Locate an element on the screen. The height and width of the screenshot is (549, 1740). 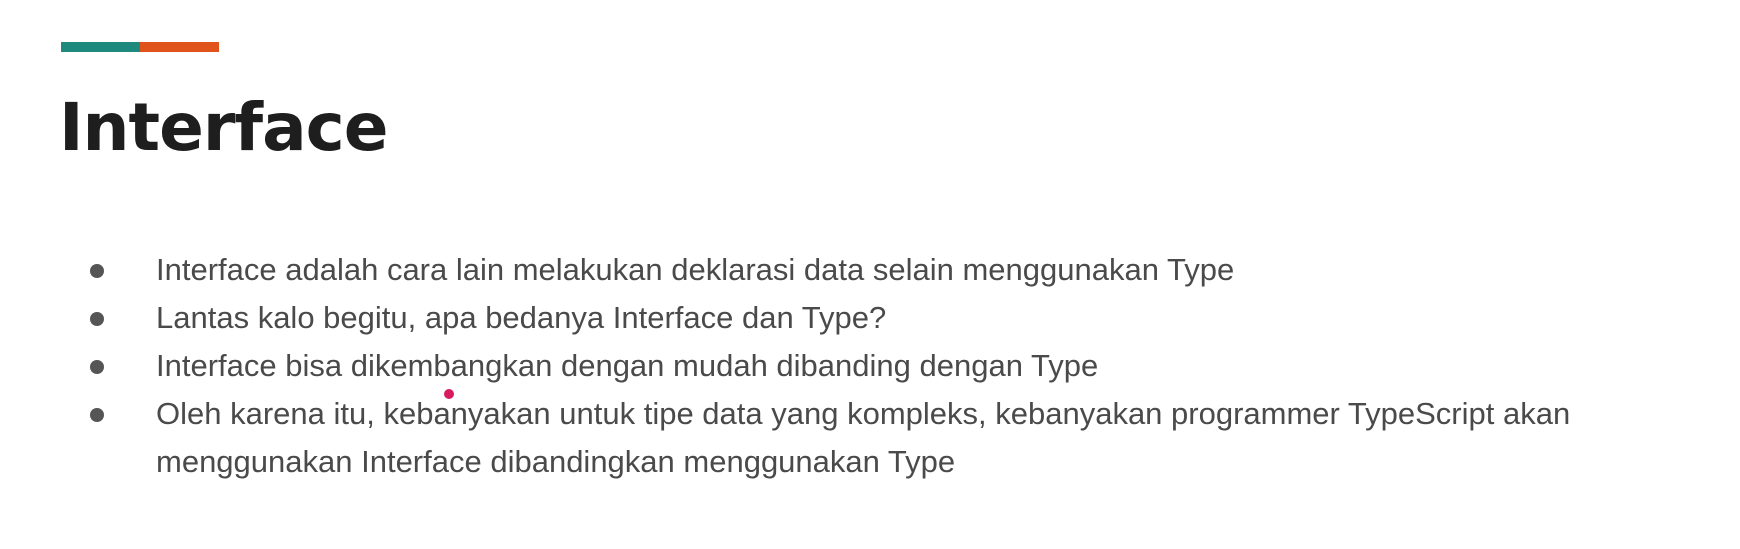
slide-title: Interface is located at coordinates (224, 127).